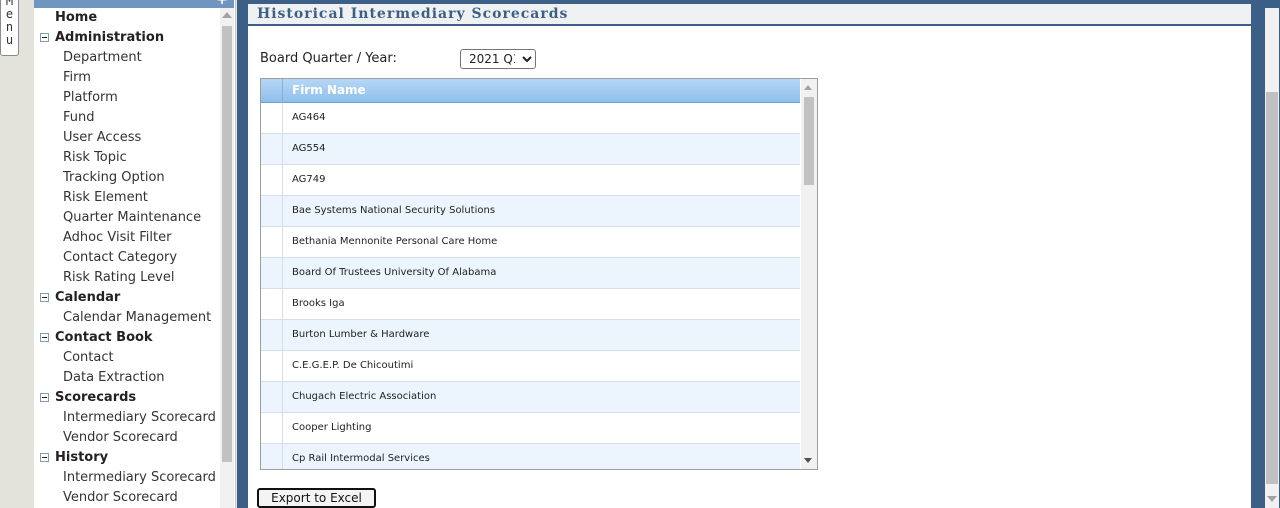  Describe the element at coordinates (498, 59) in the screenshot. I see `quarter-select: 2021 Q1` at that location.